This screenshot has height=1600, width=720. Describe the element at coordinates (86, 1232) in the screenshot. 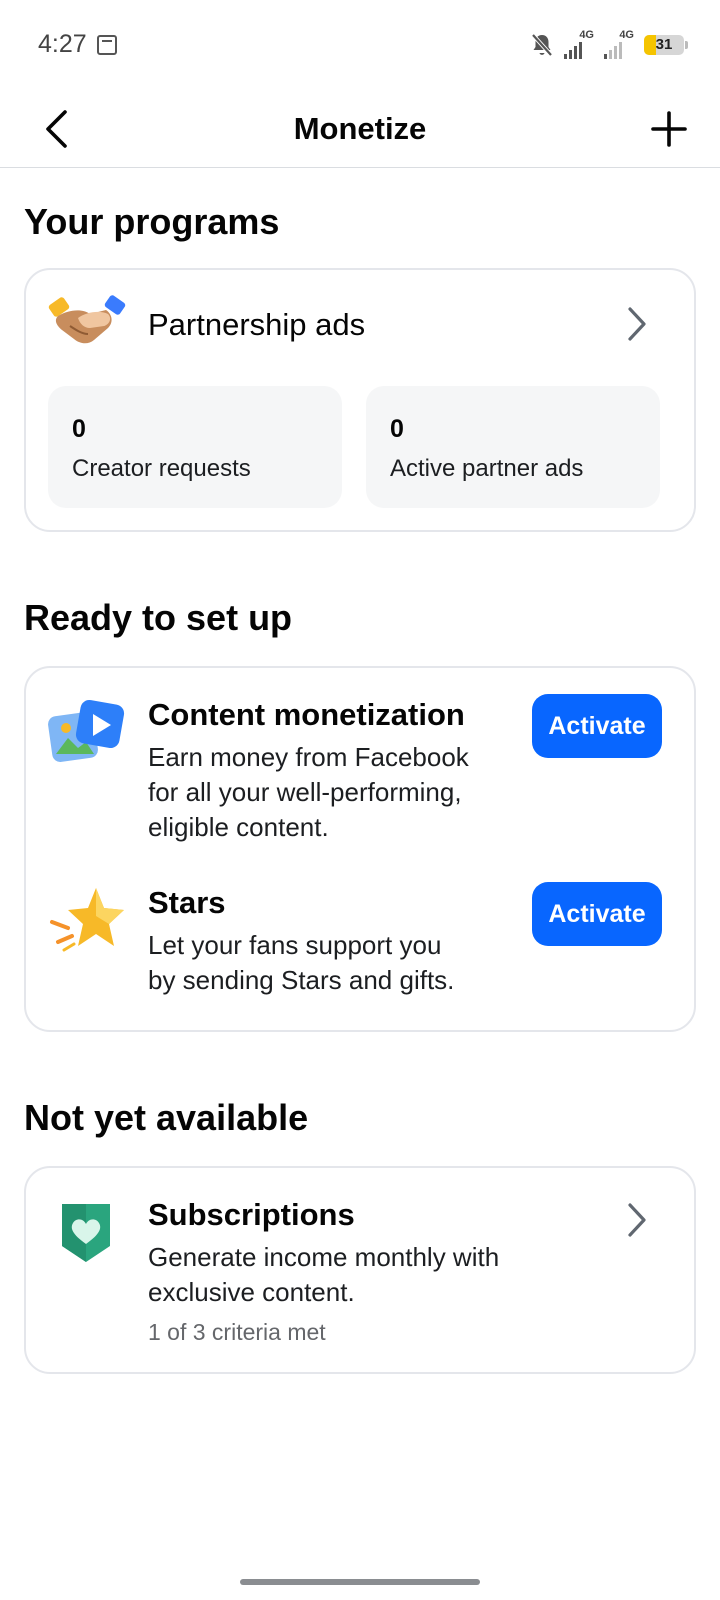

I see `heart-badge-icon` at that location.